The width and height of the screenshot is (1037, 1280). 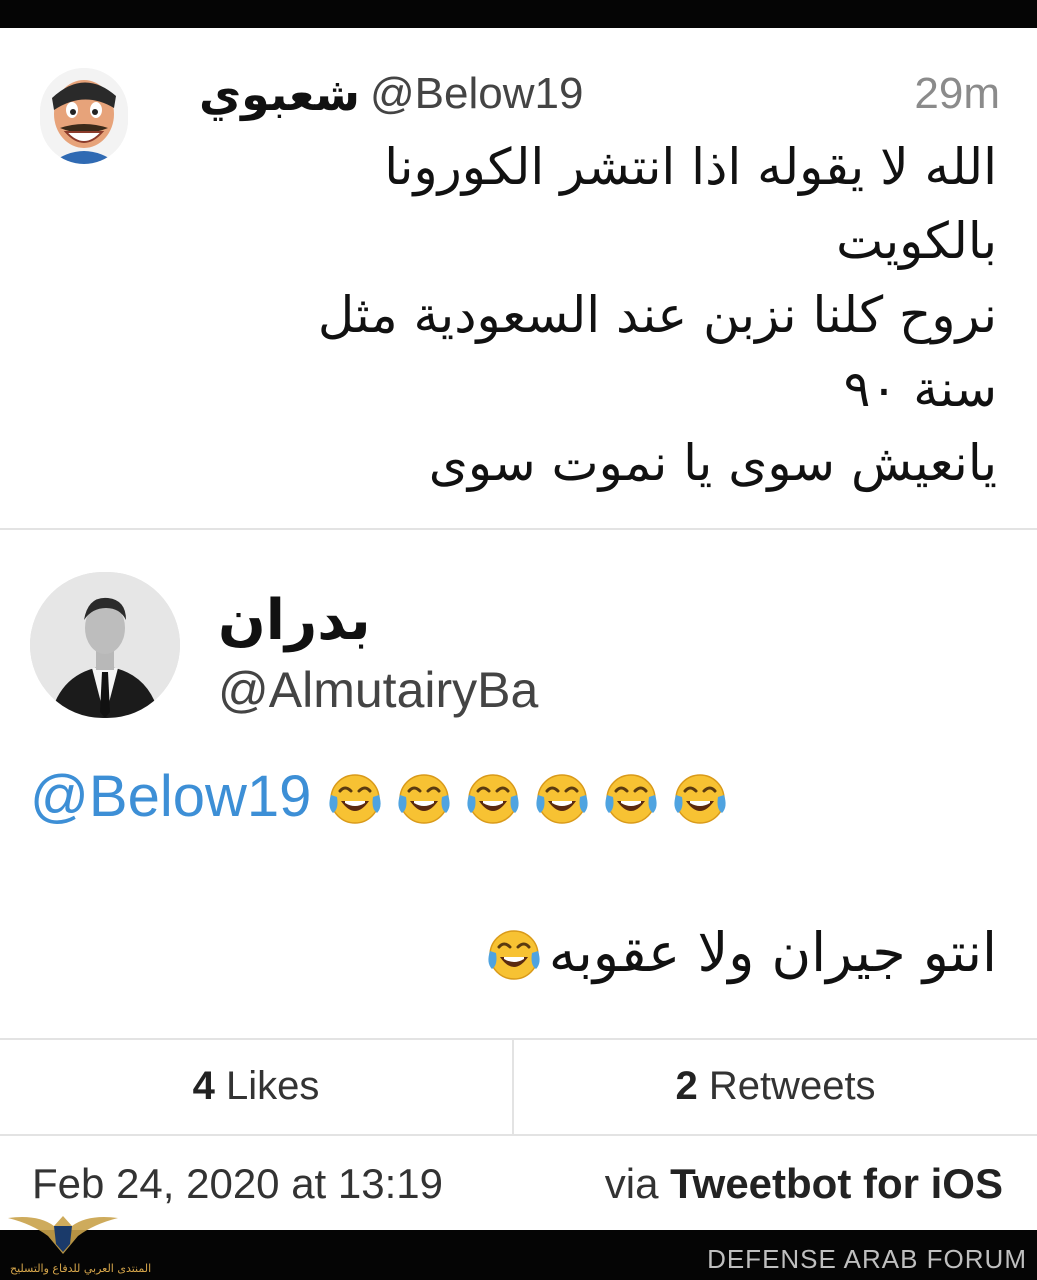 What do you see at coordinates (518, 14) in the screenshot?
I see `top-black-bar` at bounding box center [518, 14].